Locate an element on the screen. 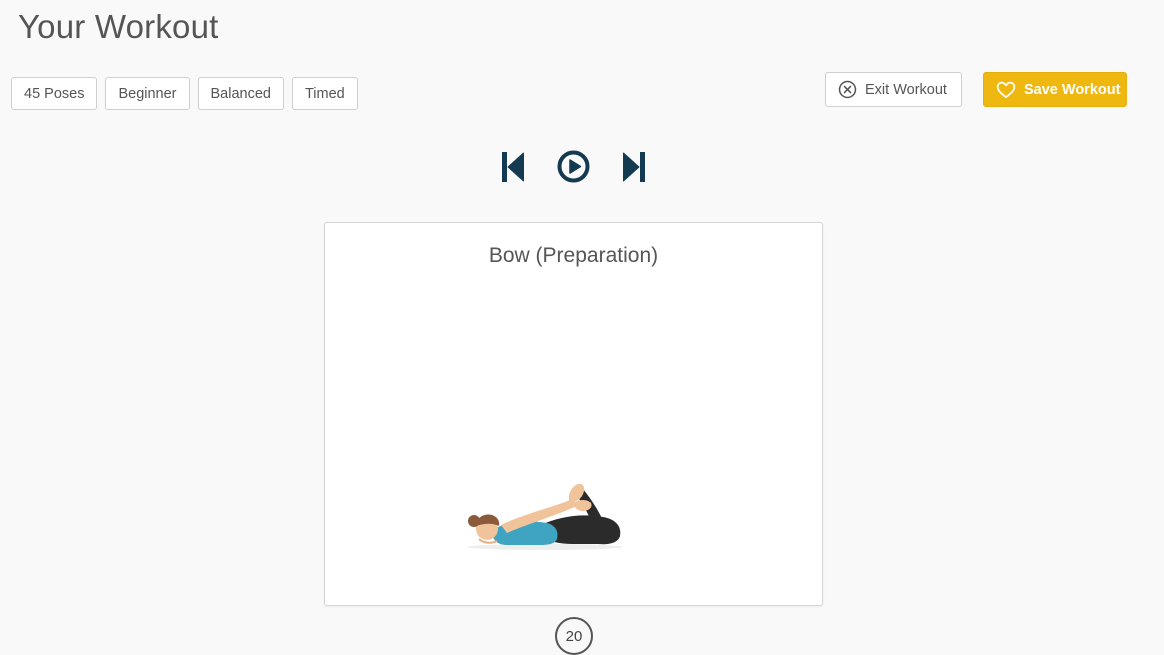 This screenshot has height=655, width=1164. skip-previous-icon is located at coordinates (513, 169).